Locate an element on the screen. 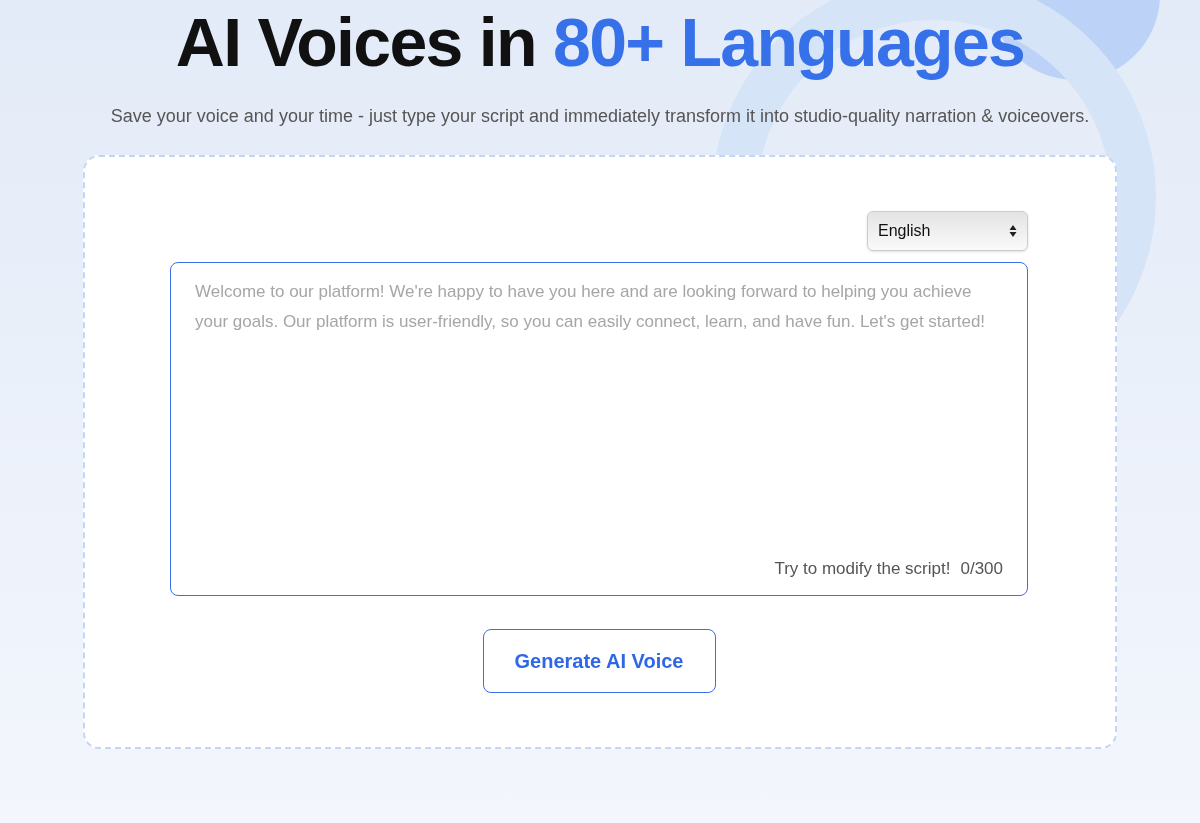 This screenshot has width=1200, height=823. language-select: English is located at coordinates (947, 231).